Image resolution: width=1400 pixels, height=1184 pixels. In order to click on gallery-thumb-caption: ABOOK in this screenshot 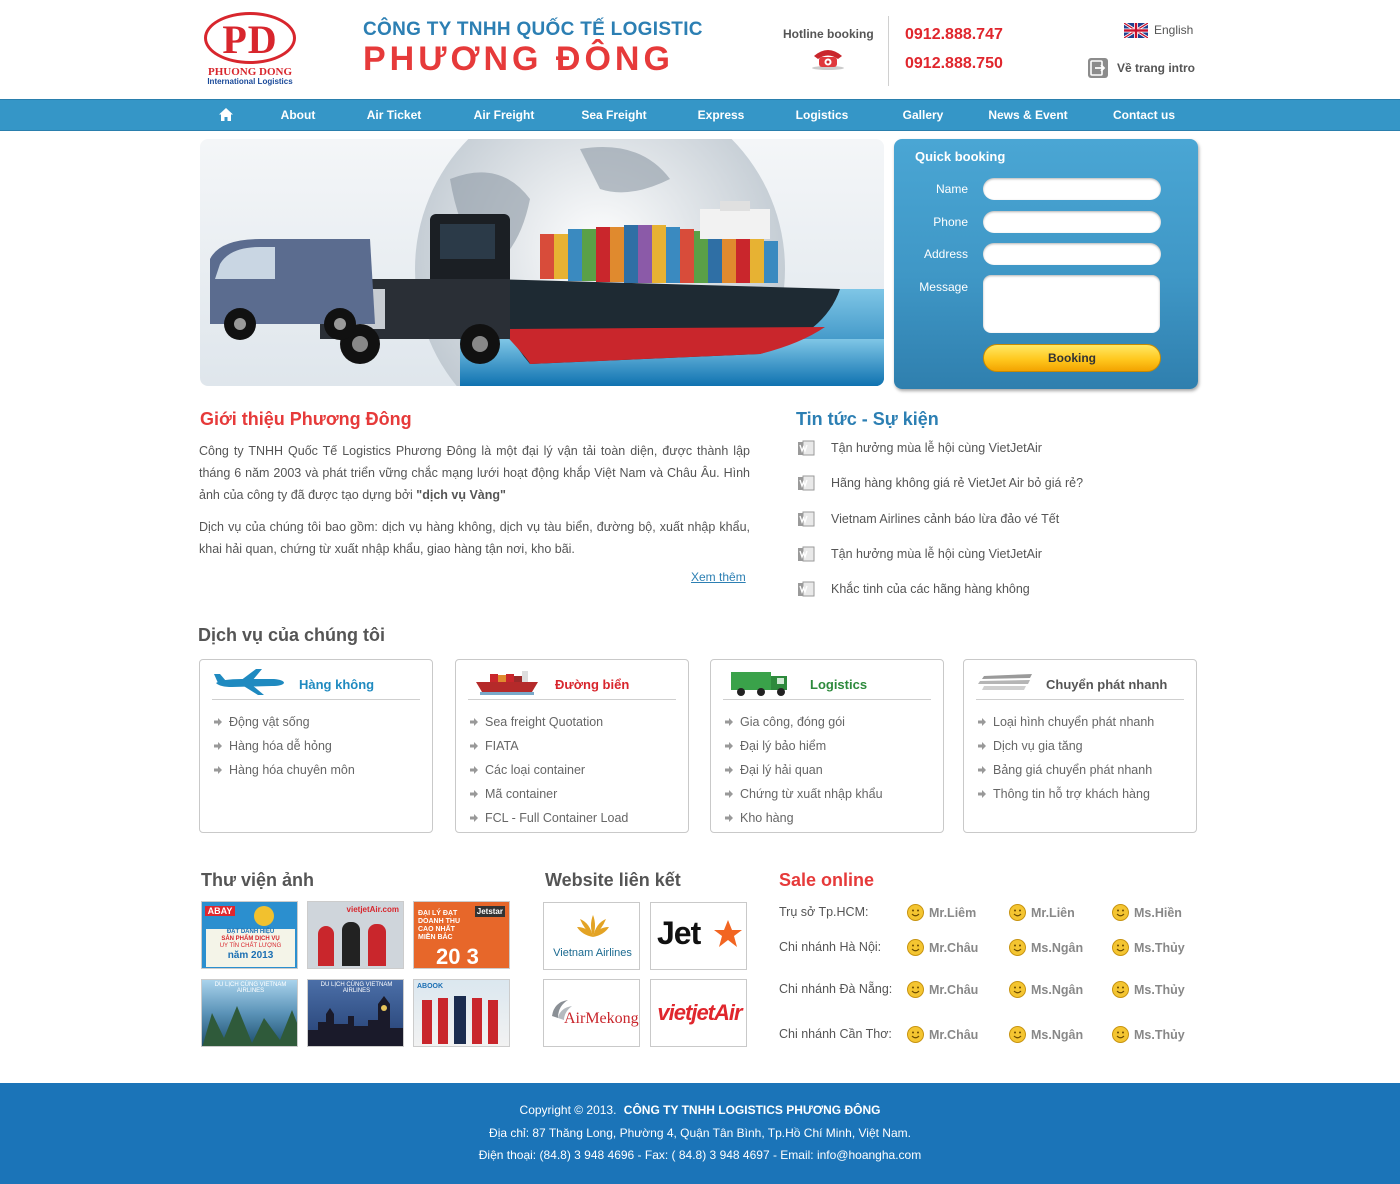, I will do `click(430, 986)`.